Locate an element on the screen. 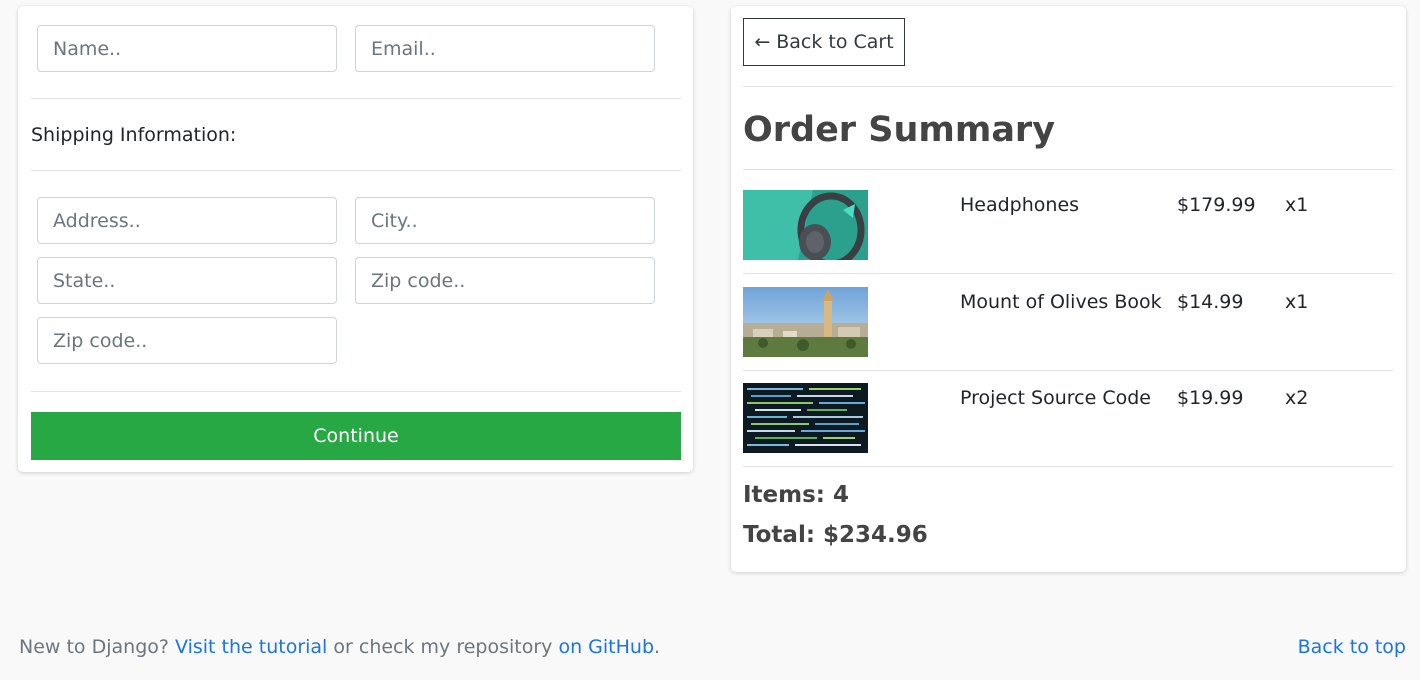 The height and width of the screenshot is (680, 1420). list-item: Headphones $179.99 x1 is located at coordinates (1068, 238).